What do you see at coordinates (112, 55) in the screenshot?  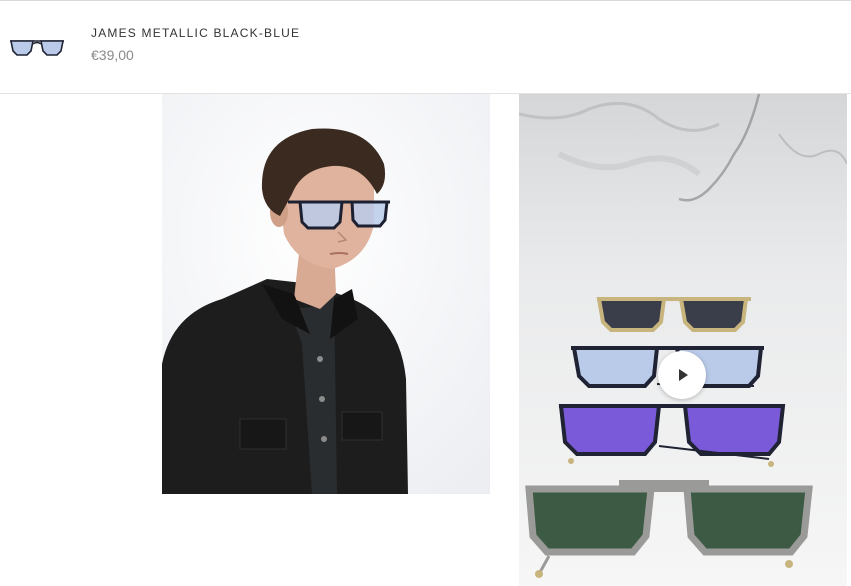 I see `product-price: €39,00` at bounding box center [112, 55].